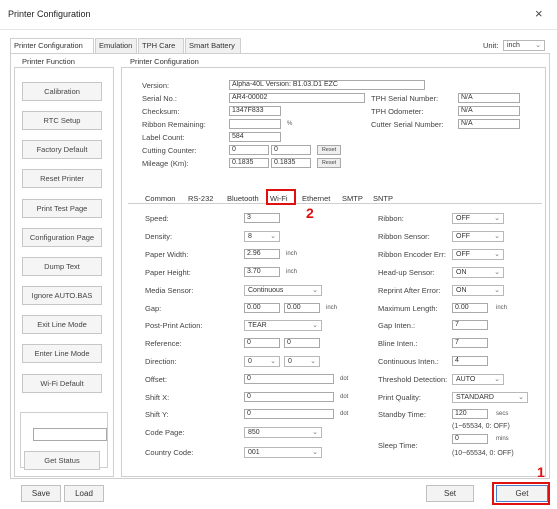 This screenshot has height=509, width=557. What do you see at coordinates (262, 272) in the screenshot?
I see `paper-height-field: 3.70` at bounding box center [262, 272].